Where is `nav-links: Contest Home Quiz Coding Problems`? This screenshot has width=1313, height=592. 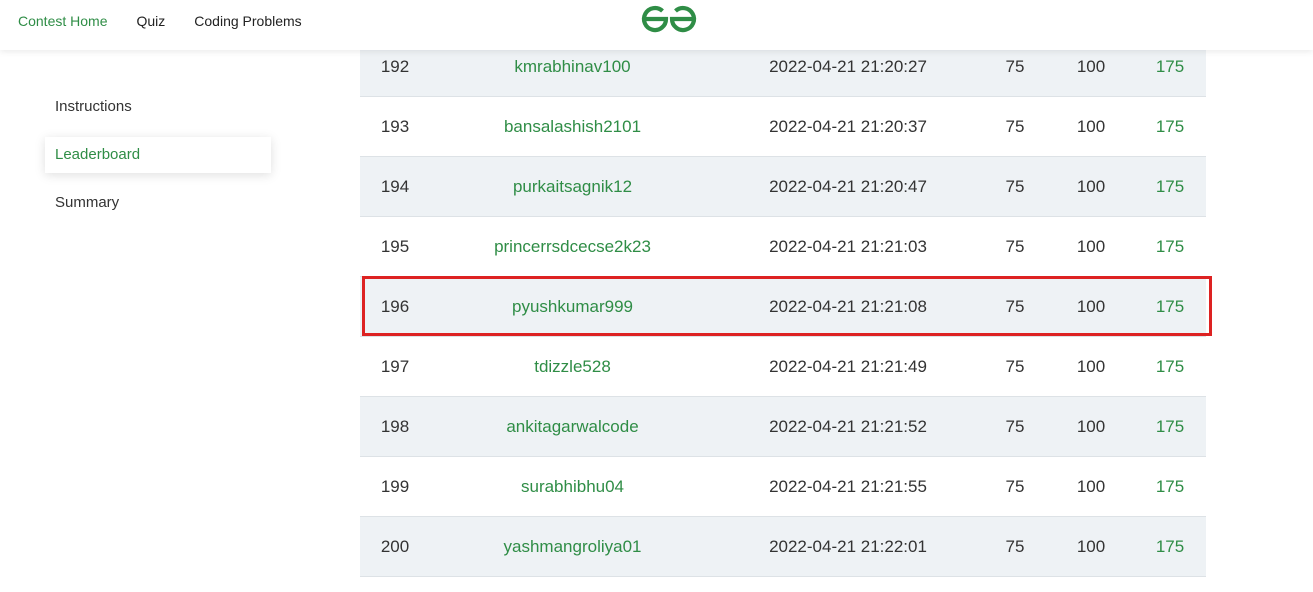 nav-links: Contest Home Quiz Coding Problems is located at coordinates (160, 21).